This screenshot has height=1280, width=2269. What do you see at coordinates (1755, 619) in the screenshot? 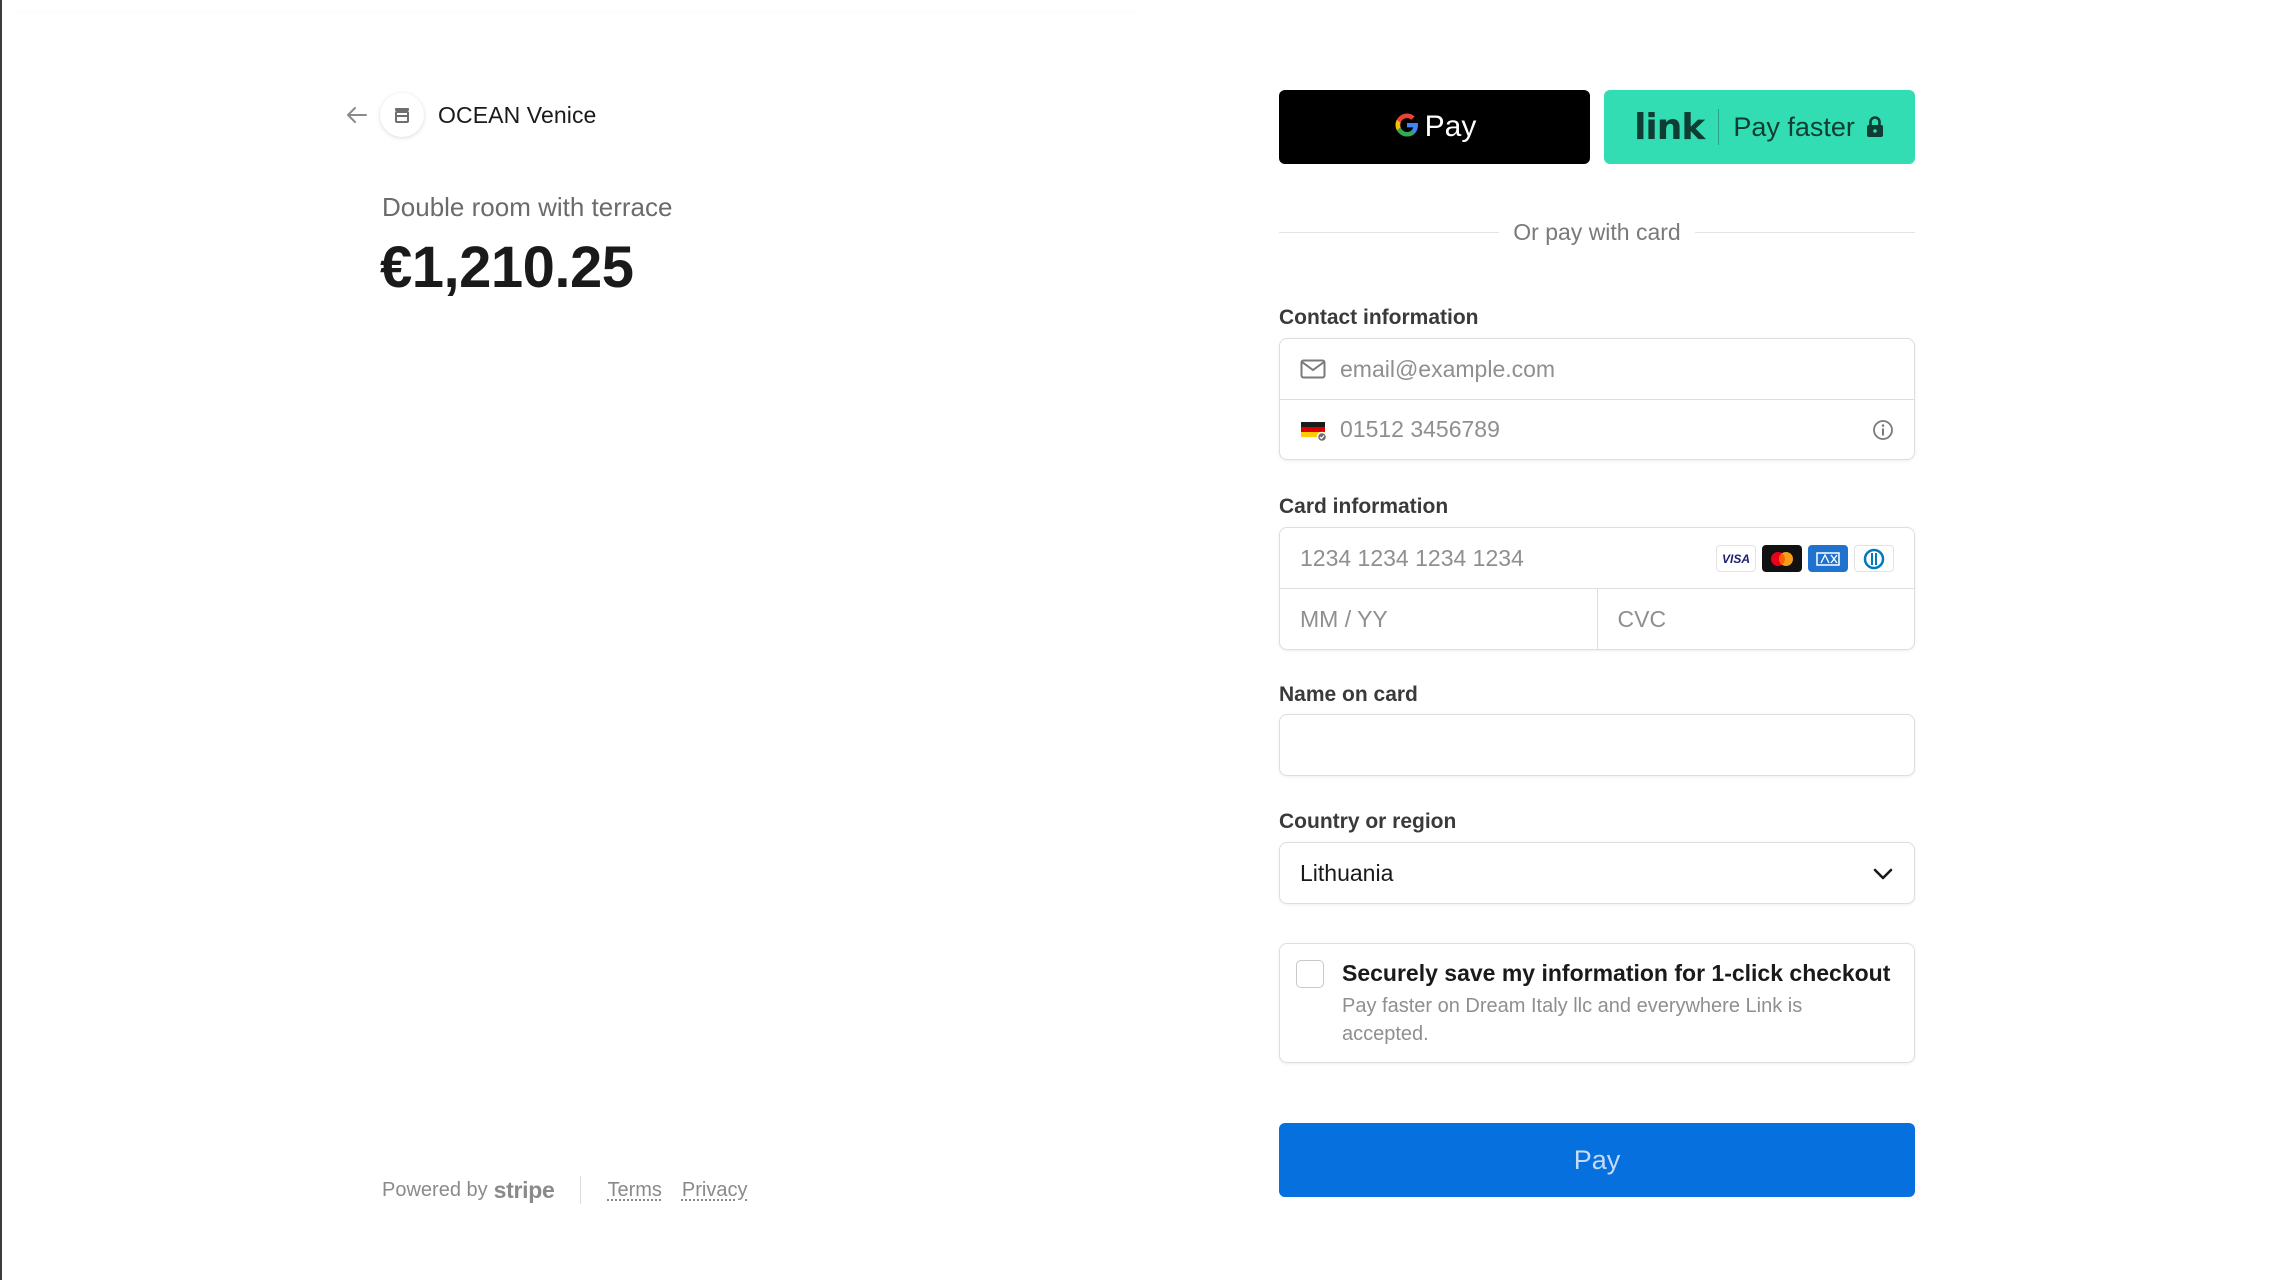
I see `cvc-field: CVC` at bounding box center [1755, 619].